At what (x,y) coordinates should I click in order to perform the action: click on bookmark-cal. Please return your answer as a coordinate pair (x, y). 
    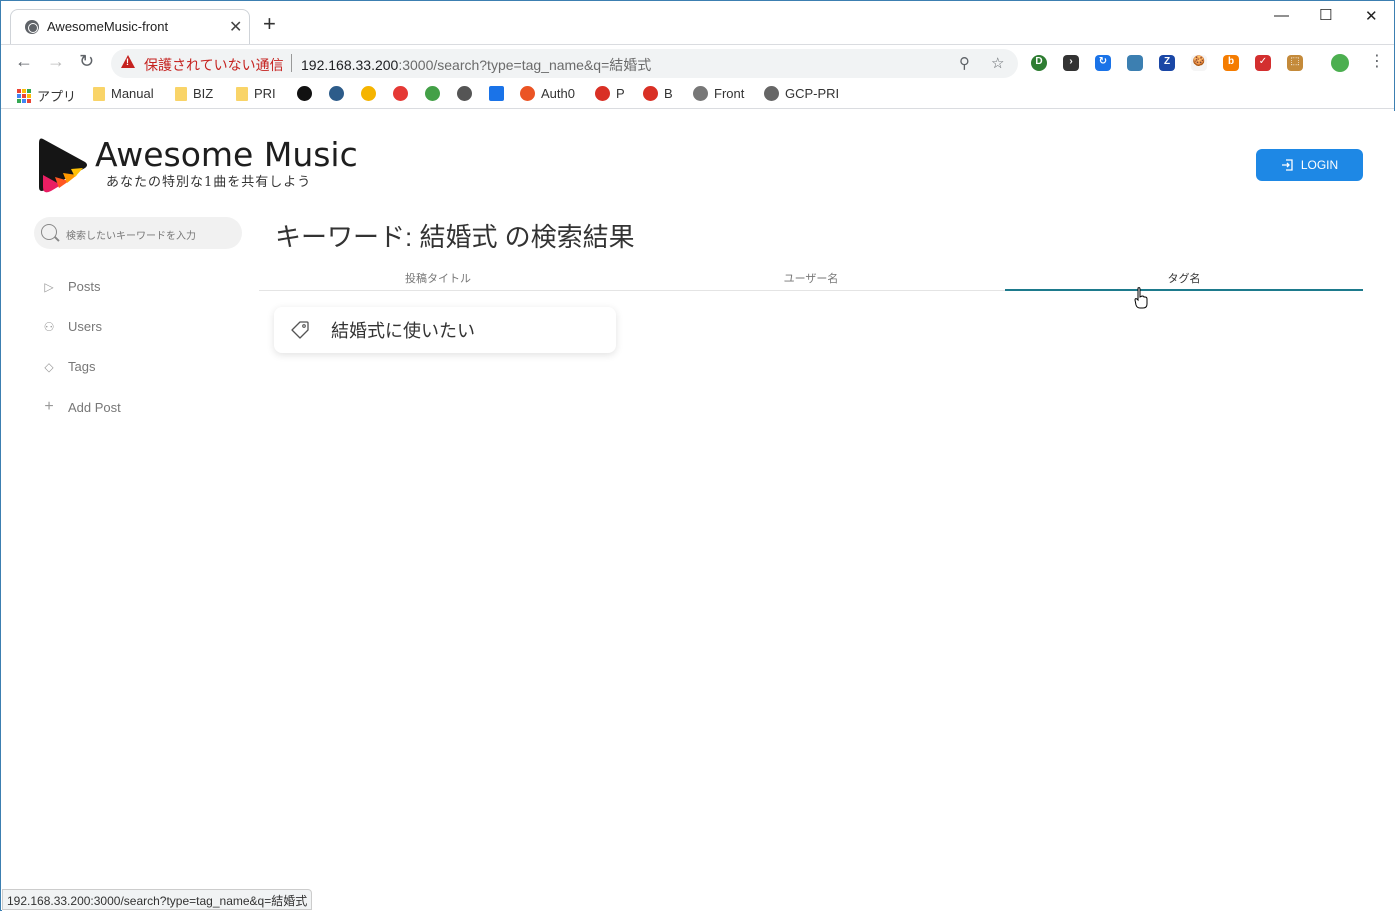
    Looking at the image, I should click on (496, 93).